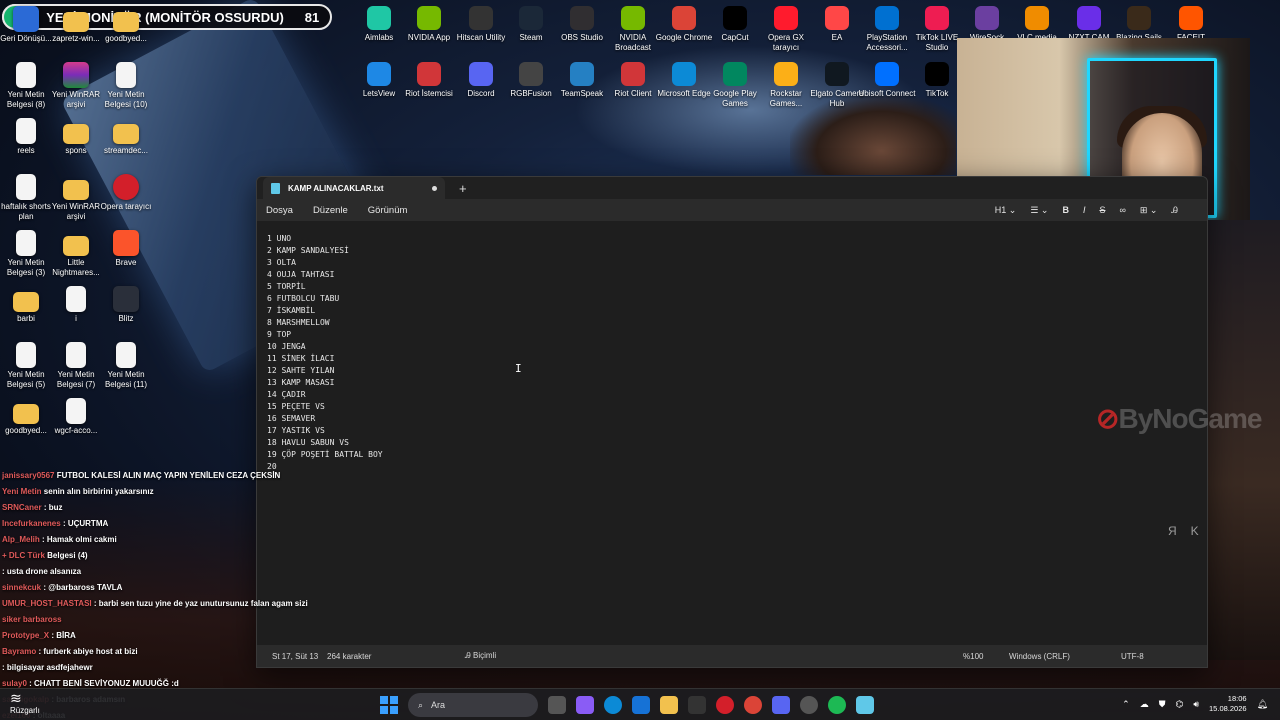  I want to click on weather-widget: ≋ Rüzgarlı, so click(25, 703).